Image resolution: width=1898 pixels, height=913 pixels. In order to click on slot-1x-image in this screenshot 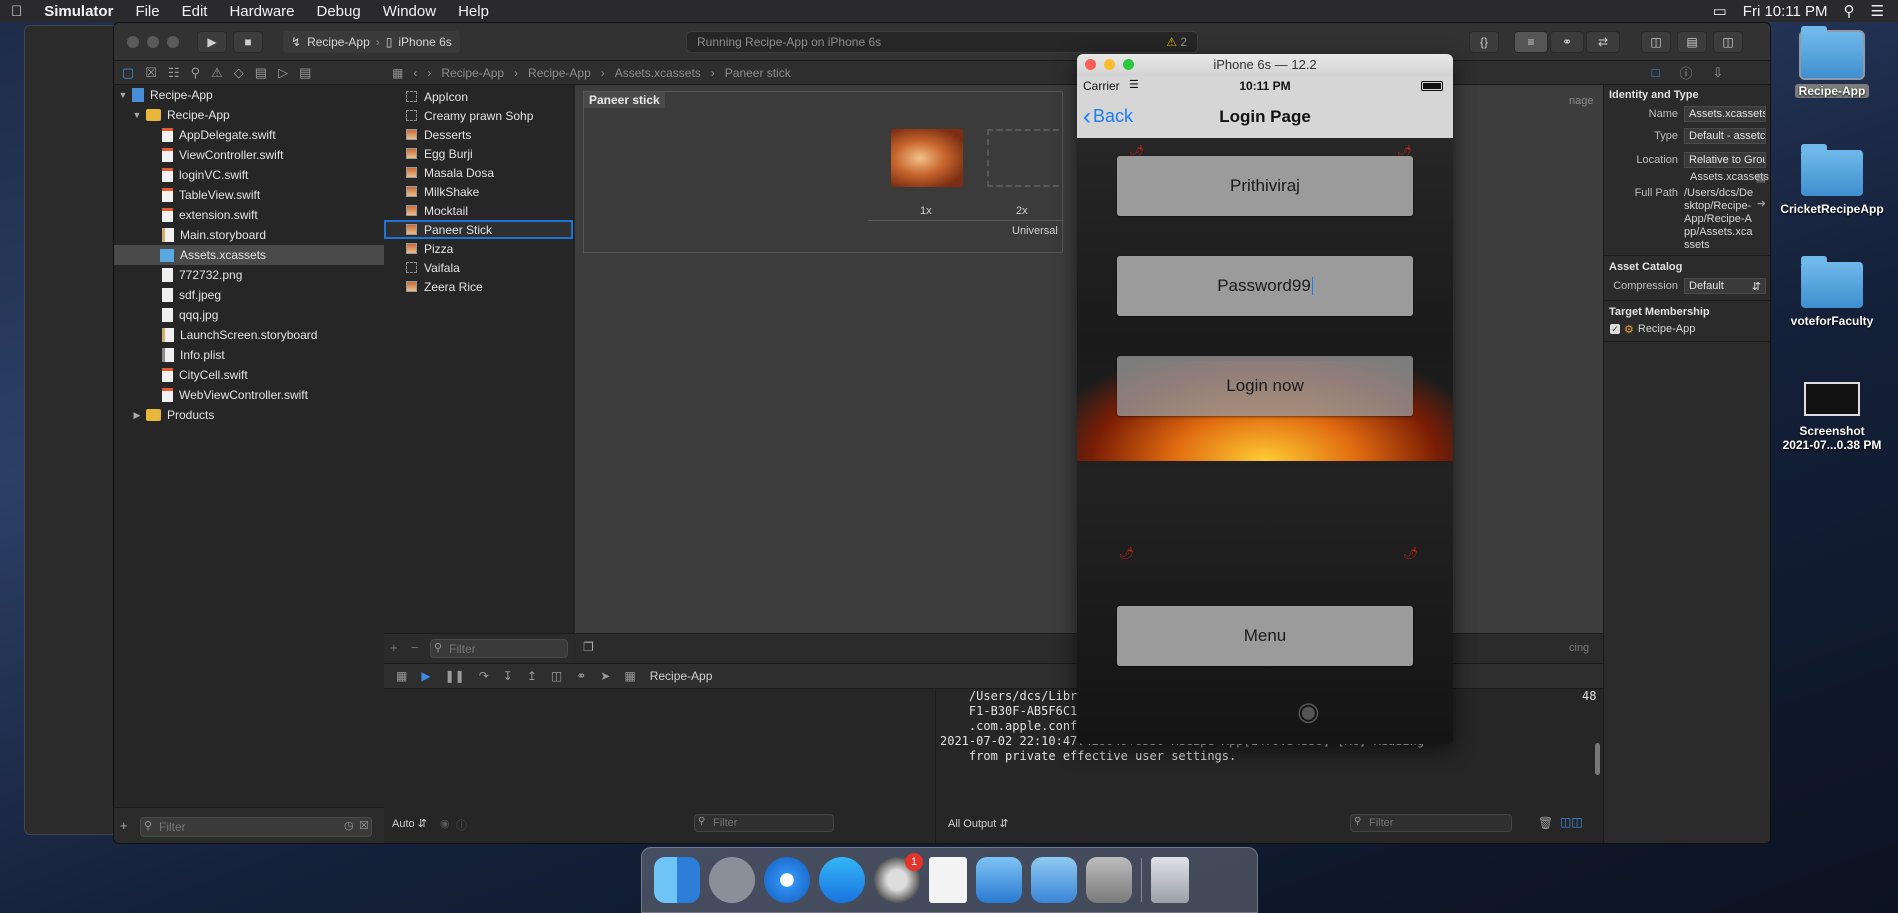, I will do `click(927, 158)`.